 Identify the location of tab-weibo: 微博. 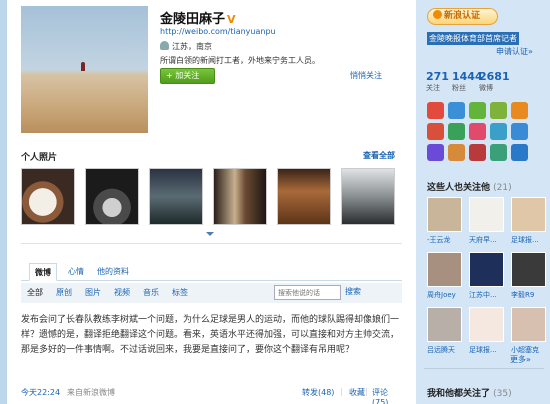
(43, 272).